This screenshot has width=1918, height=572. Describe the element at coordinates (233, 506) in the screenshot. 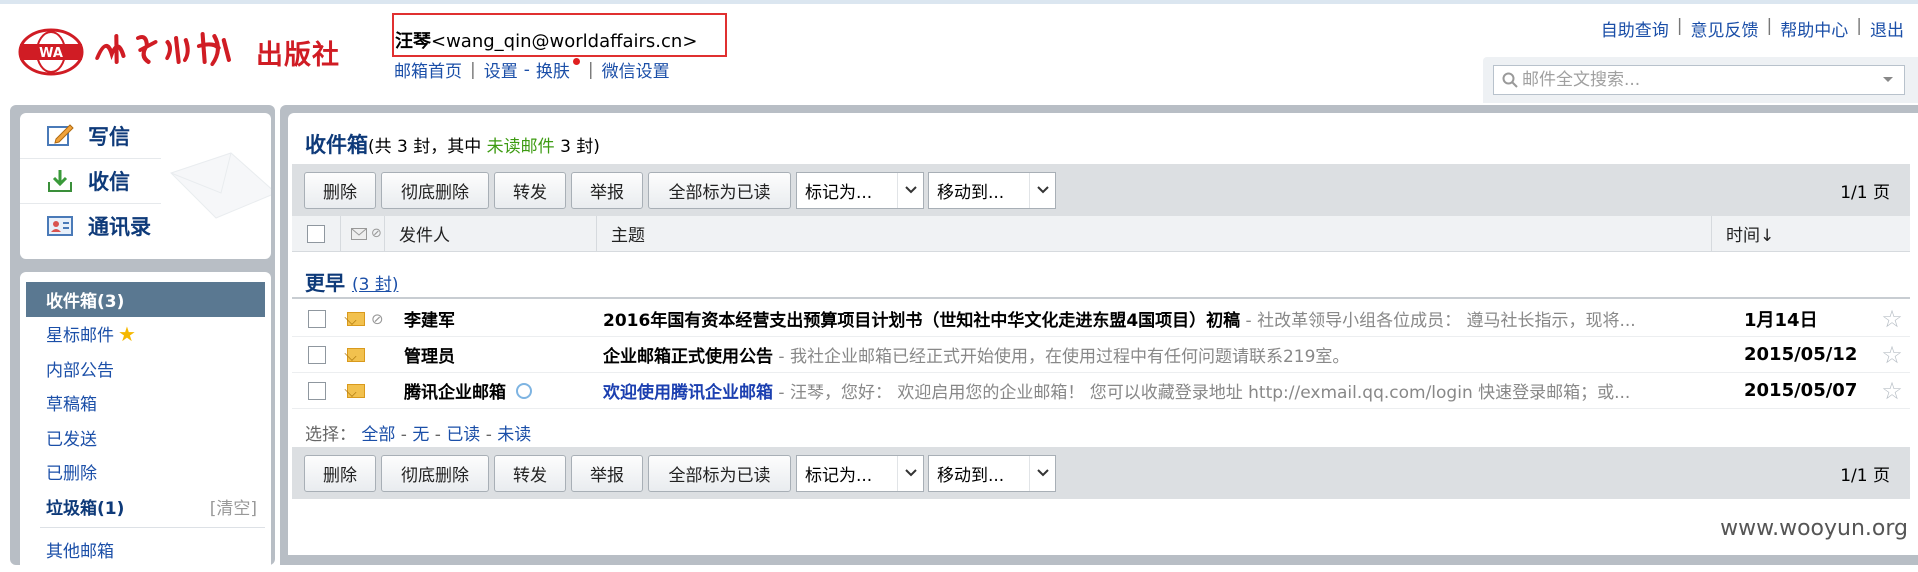

I see `clear-spam-link: [清空]` at that location.